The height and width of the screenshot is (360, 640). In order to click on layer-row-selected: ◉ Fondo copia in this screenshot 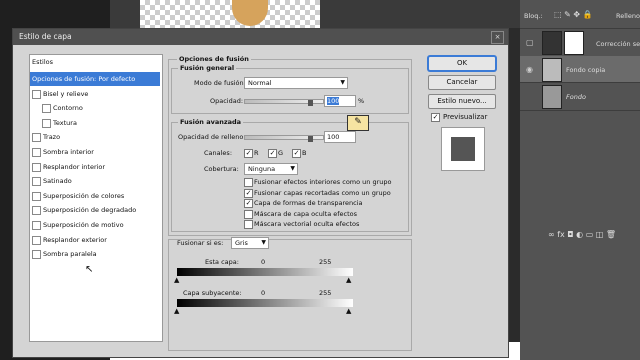, I will do `click(580, 69)`.